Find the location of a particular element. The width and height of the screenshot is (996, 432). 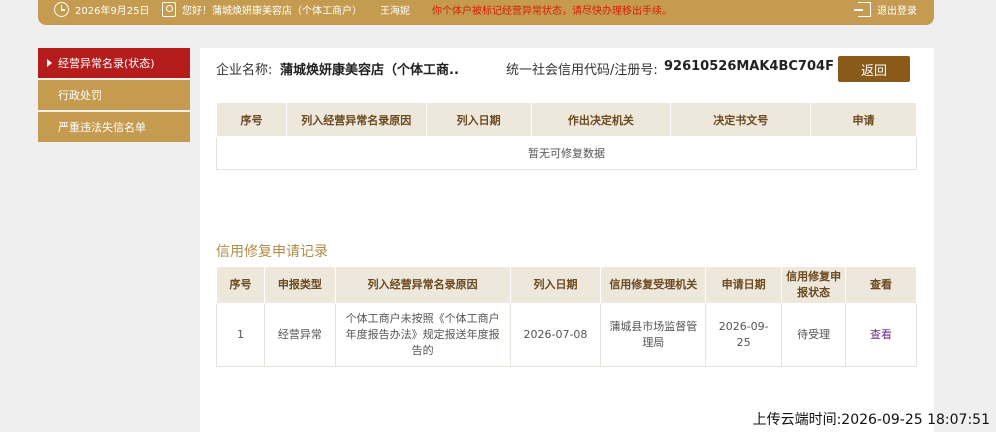

table-header-row: 序号 列入经营异常名录原因 列入日期 作出决定机关 决定书文号 申请 is located at coordinates (566, 119).